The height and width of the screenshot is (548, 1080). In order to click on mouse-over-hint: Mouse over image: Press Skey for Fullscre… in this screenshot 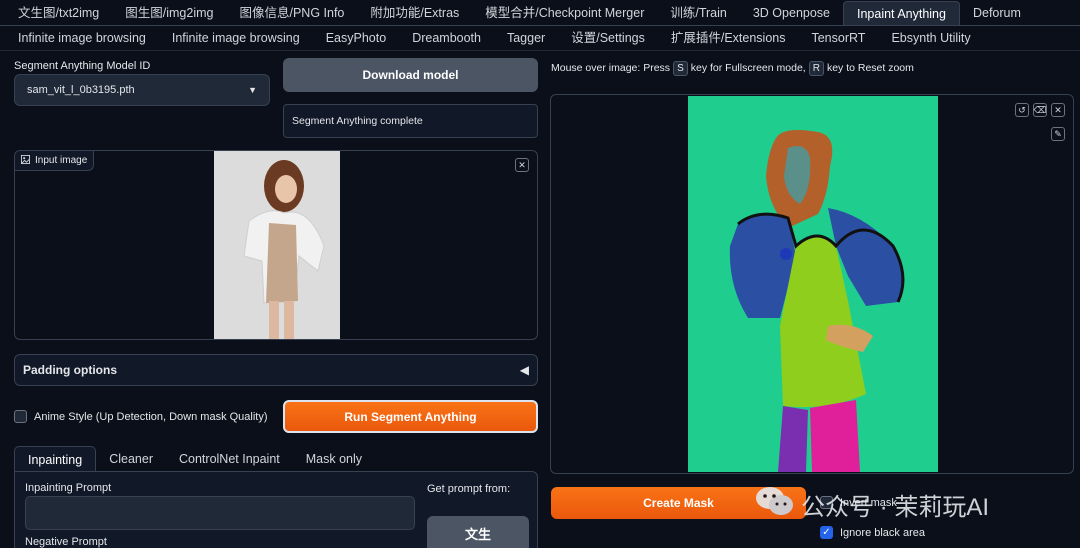, I will do `click(732, 68)`.